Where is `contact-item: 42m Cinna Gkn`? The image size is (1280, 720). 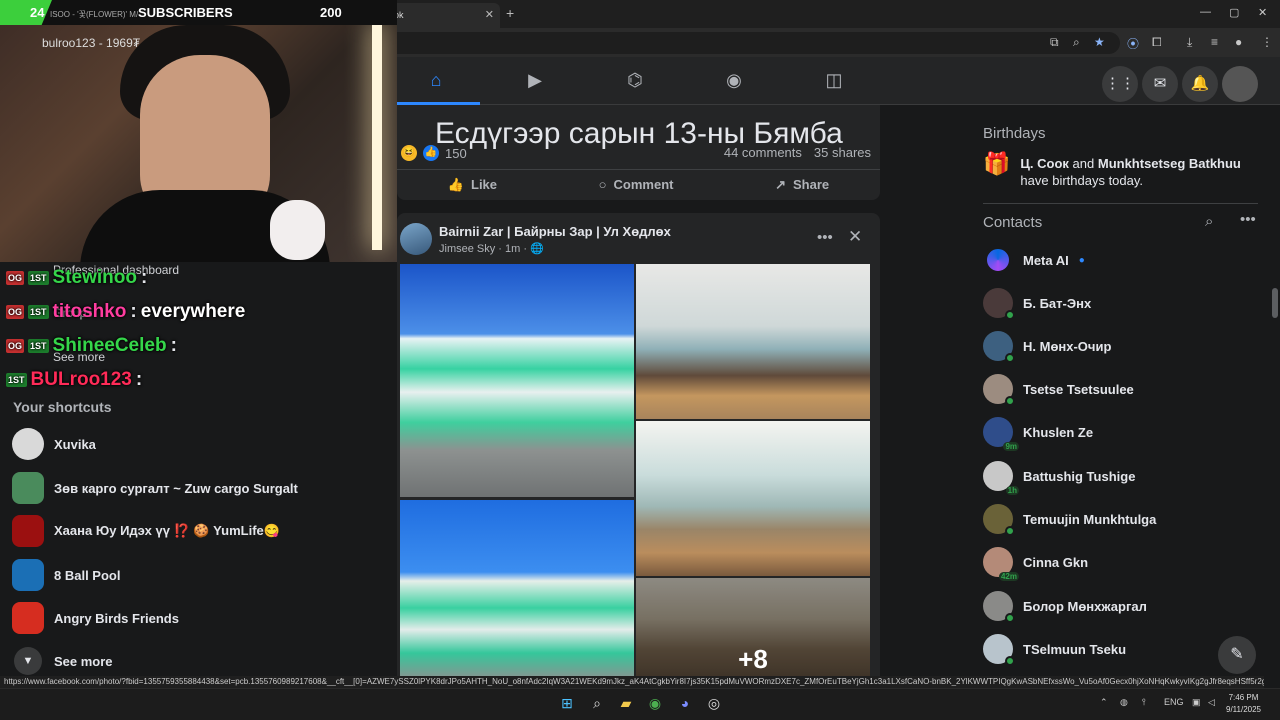 contact-item: 42m Cinna Gkn is located at coordinates (1035, 562).